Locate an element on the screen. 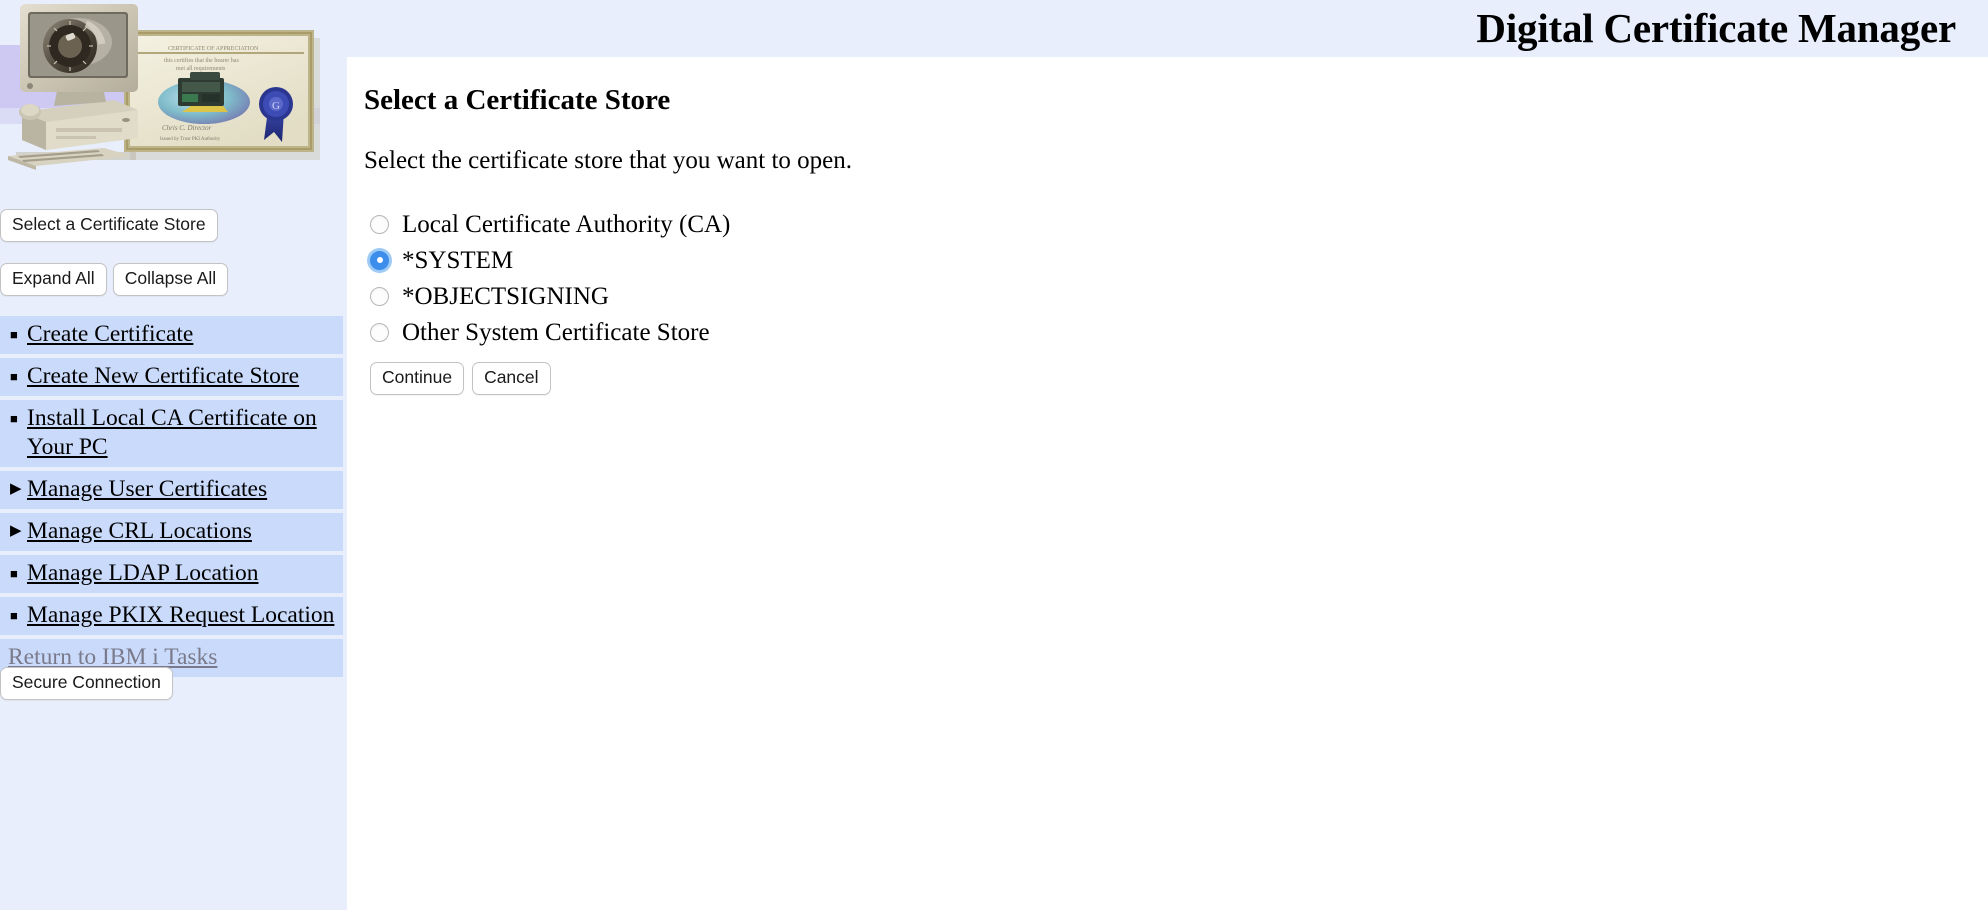  expand-collapse-row: Expand All Collapse All is located at coordinates (173, 279).